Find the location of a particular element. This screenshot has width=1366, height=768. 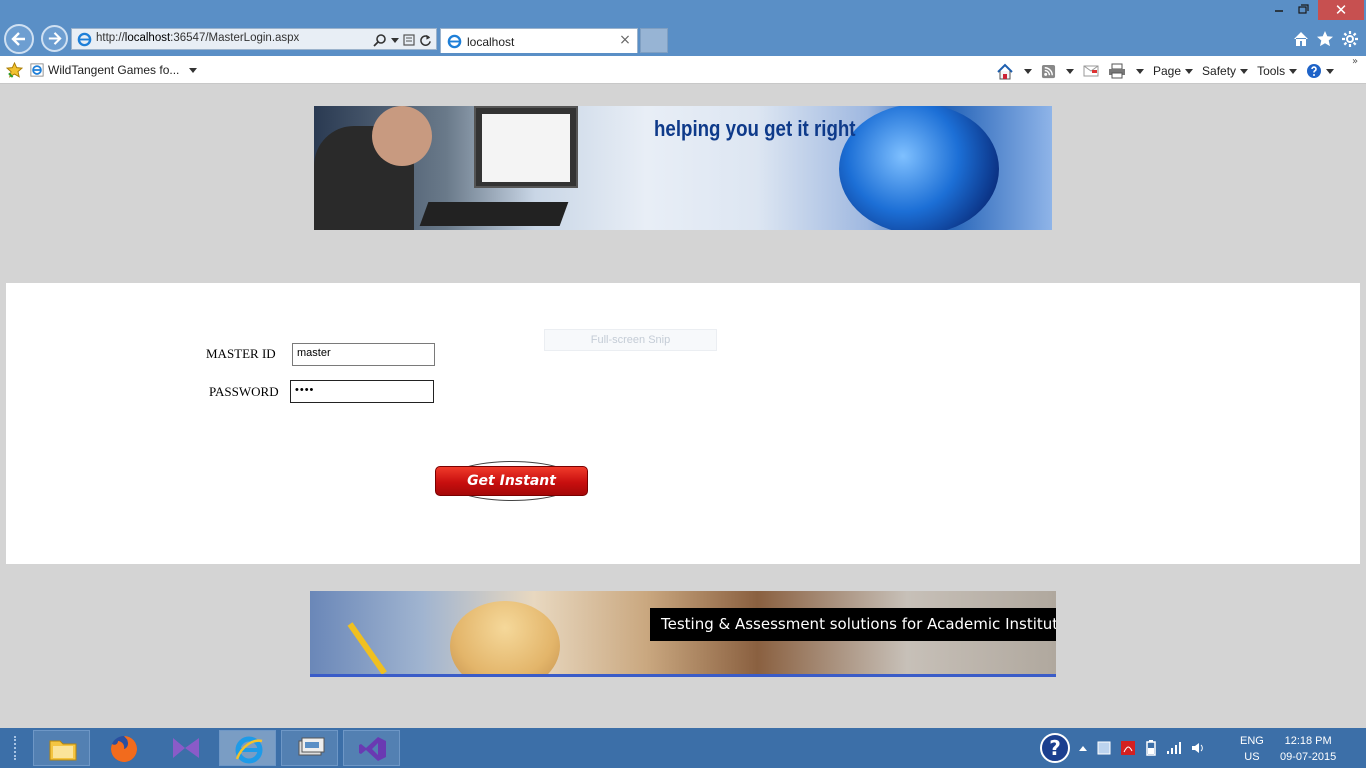

taskbar-visual-studio is located at coordinates (371, 748).